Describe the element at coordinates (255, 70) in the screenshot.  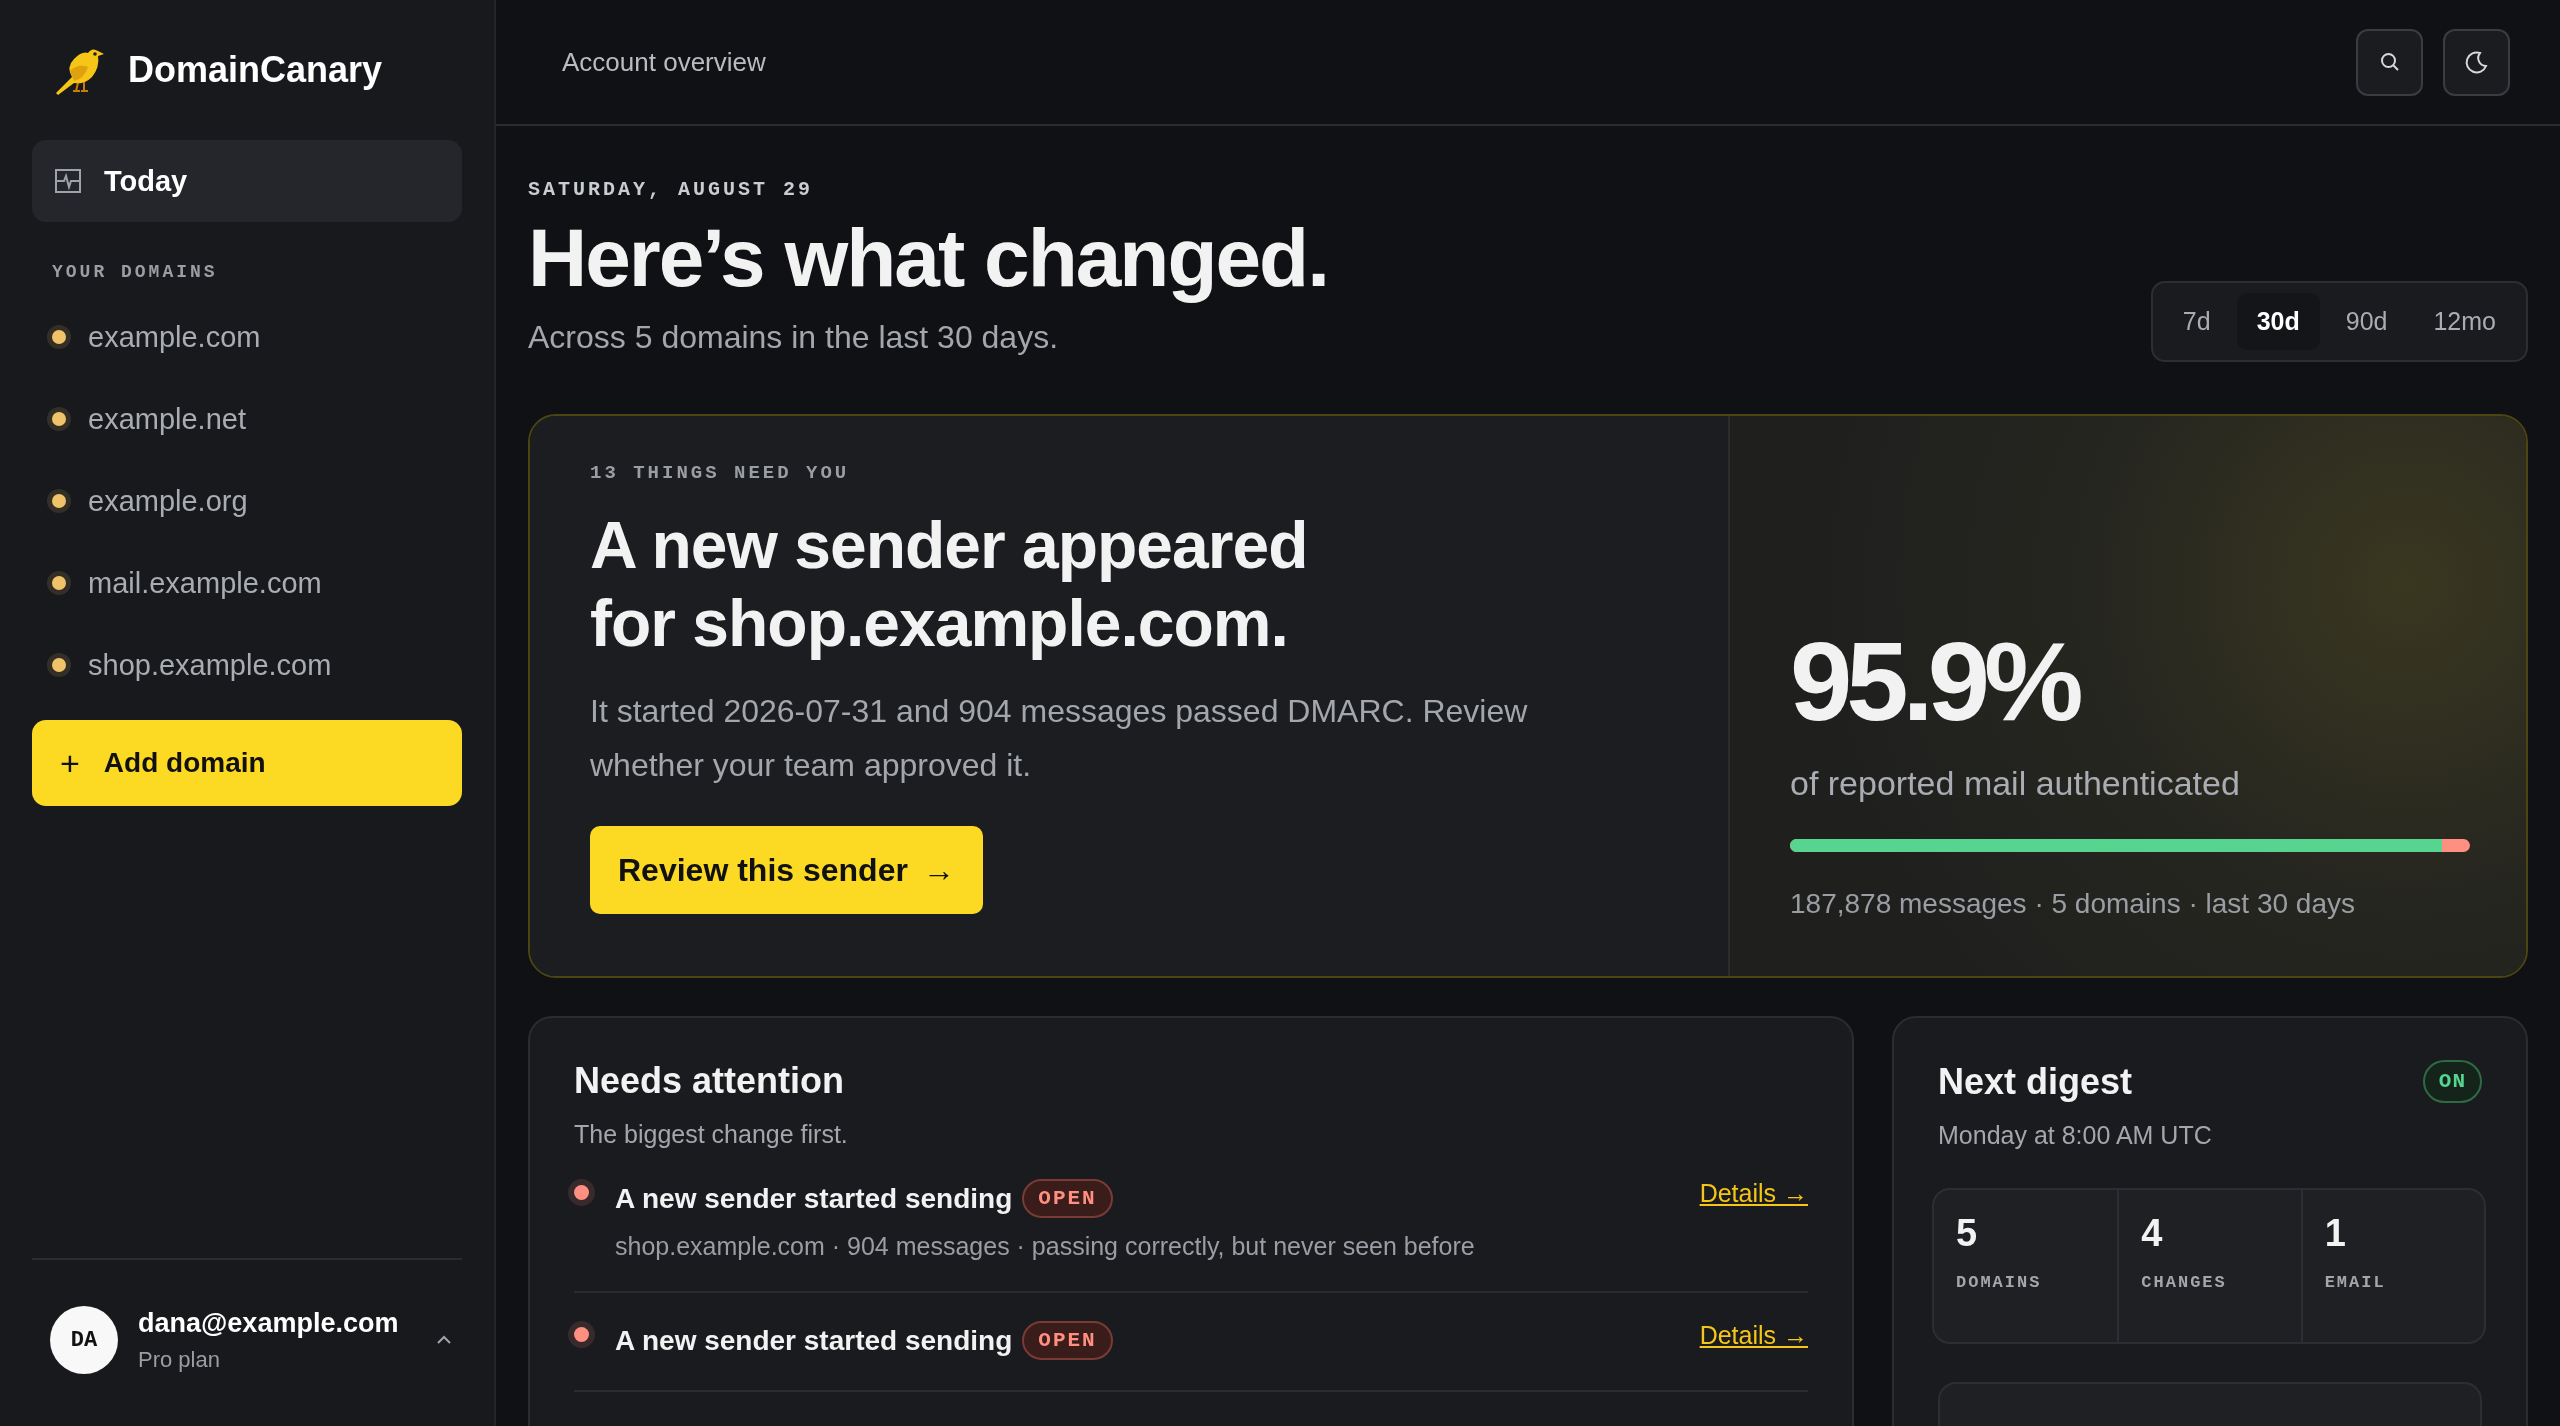
I see `brand-name: DomainCanary` at that location.